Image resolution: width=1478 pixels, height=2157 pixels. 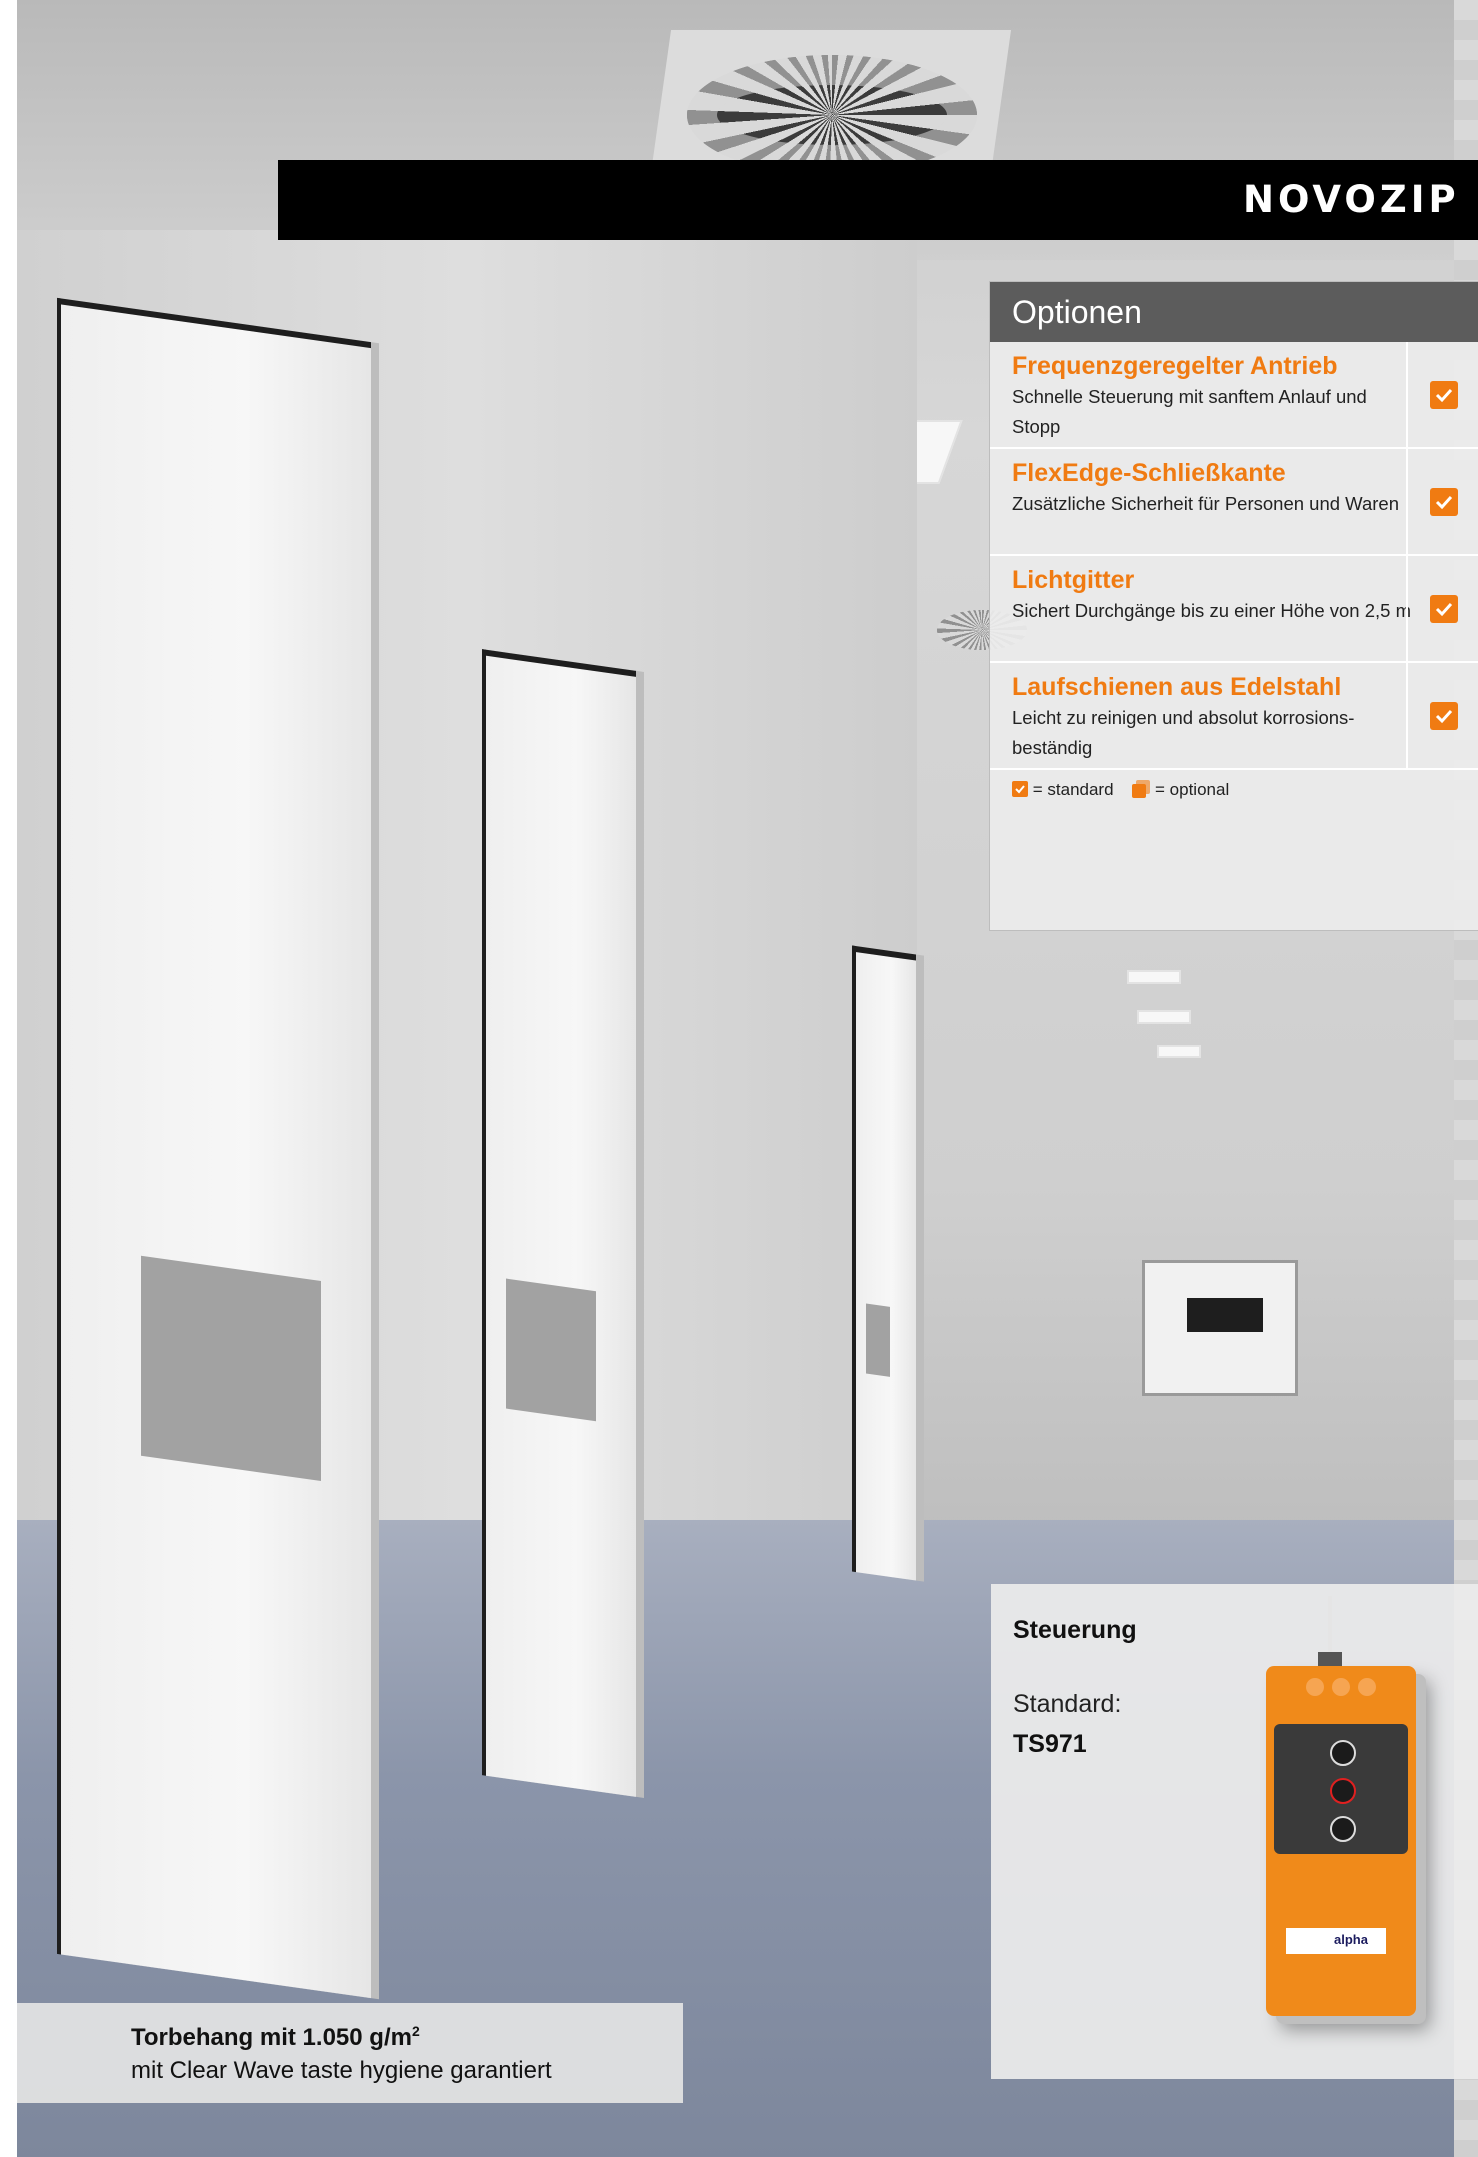 I want to click on option-title: Frequenzgeregelter Antrieb, so click(x=1175, y=366).